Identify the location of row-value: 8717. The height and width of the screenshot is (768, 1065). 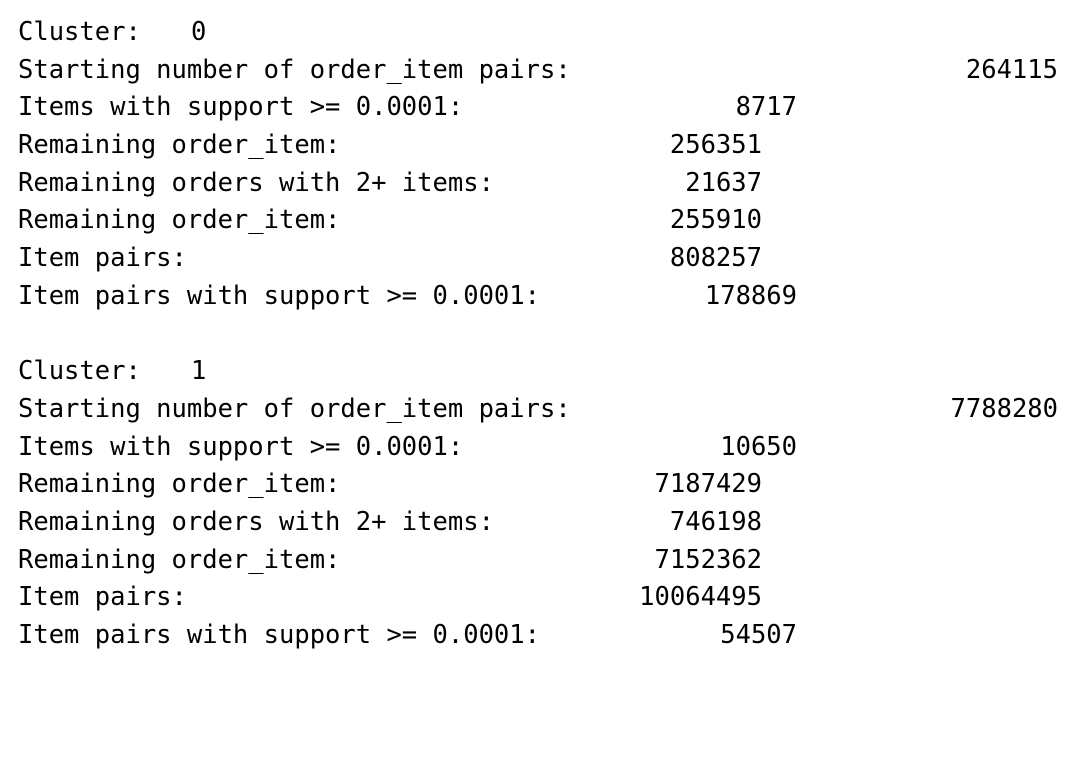
(766, 107).